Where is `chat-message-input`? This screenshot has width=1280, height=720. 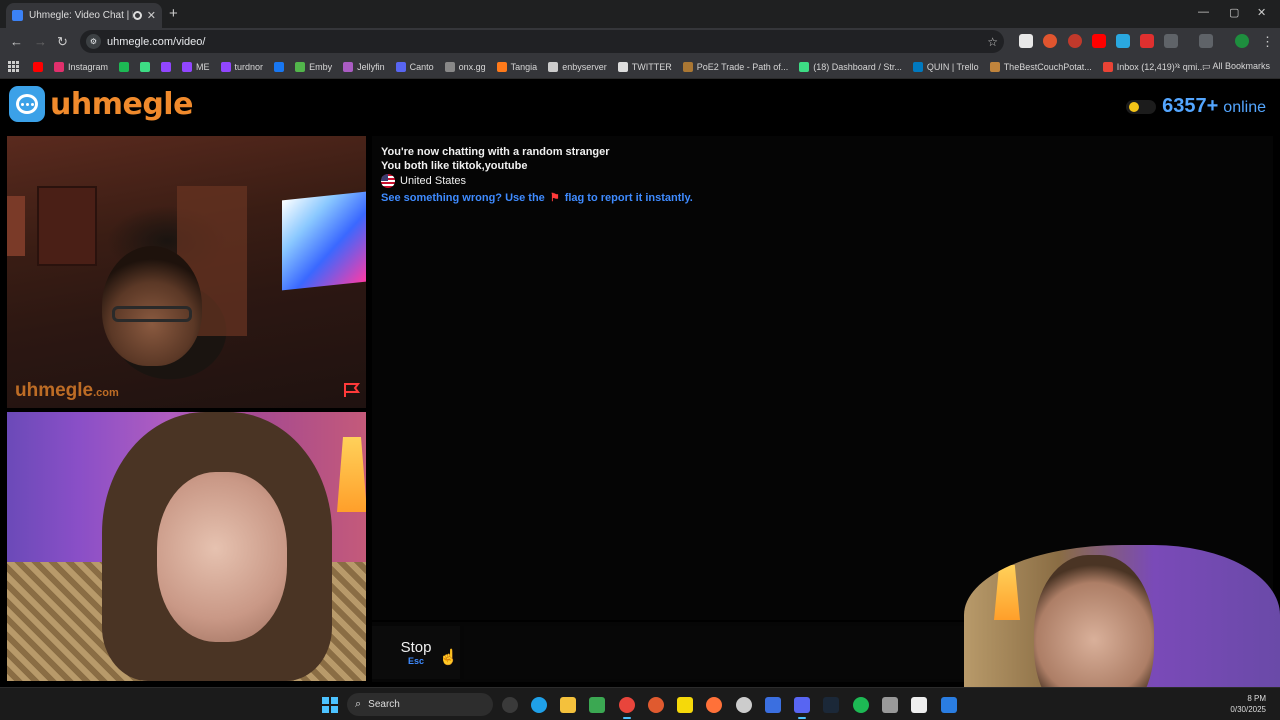
chat-message-input is located at coordinates (714, 652).